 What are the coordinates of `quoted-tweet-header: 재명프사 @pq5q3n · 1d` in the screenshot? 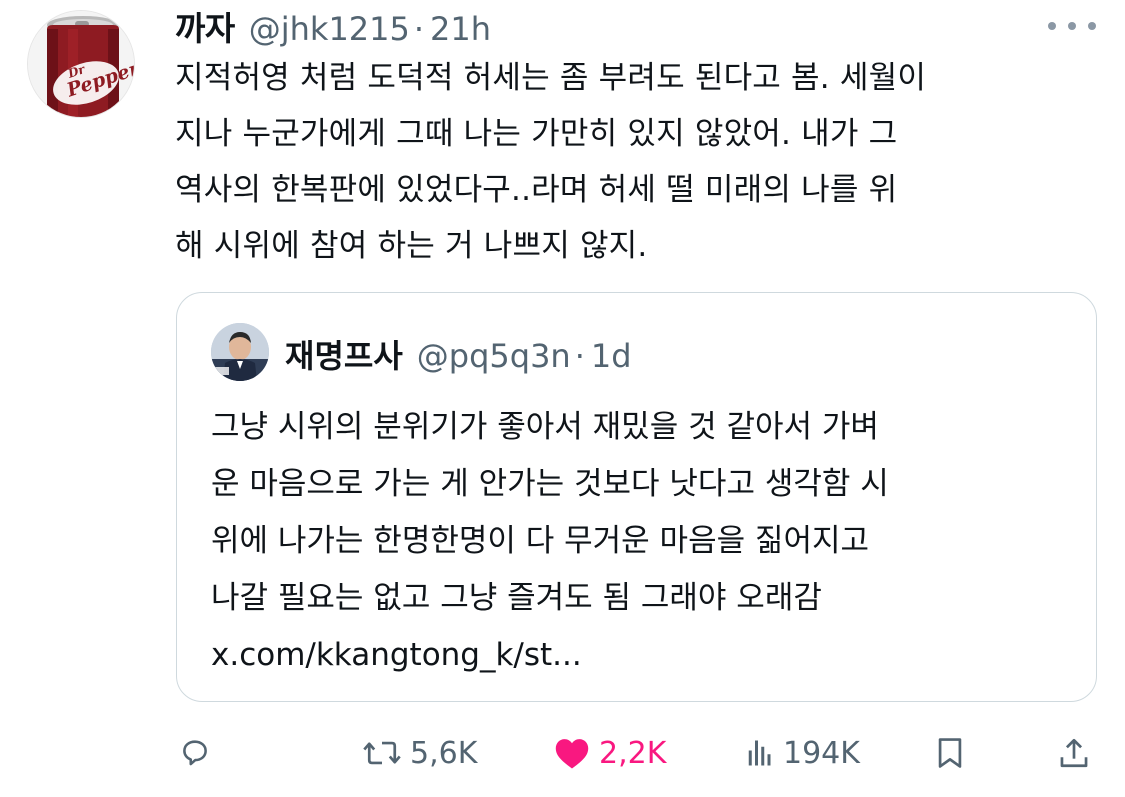 It's located at (458, 354).